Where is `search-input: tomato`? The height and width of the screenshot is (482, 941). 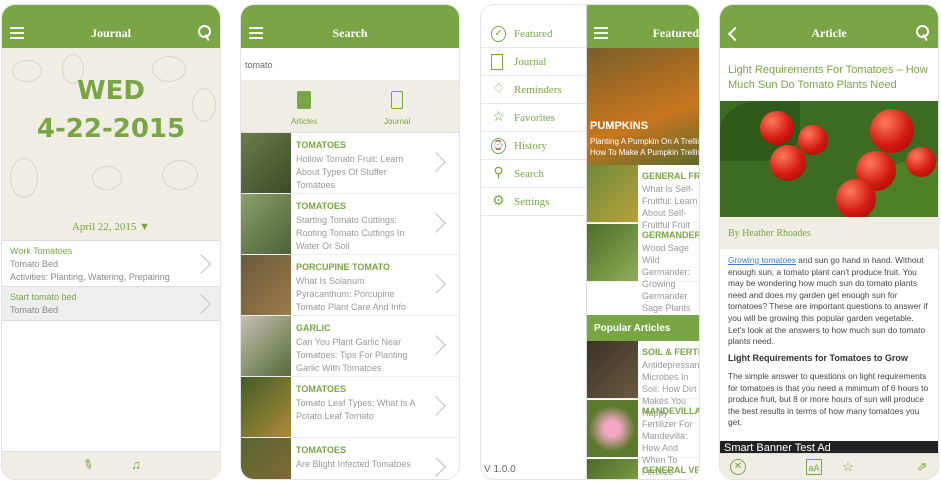 search-input: tomato is located at coordinates (350, 64).